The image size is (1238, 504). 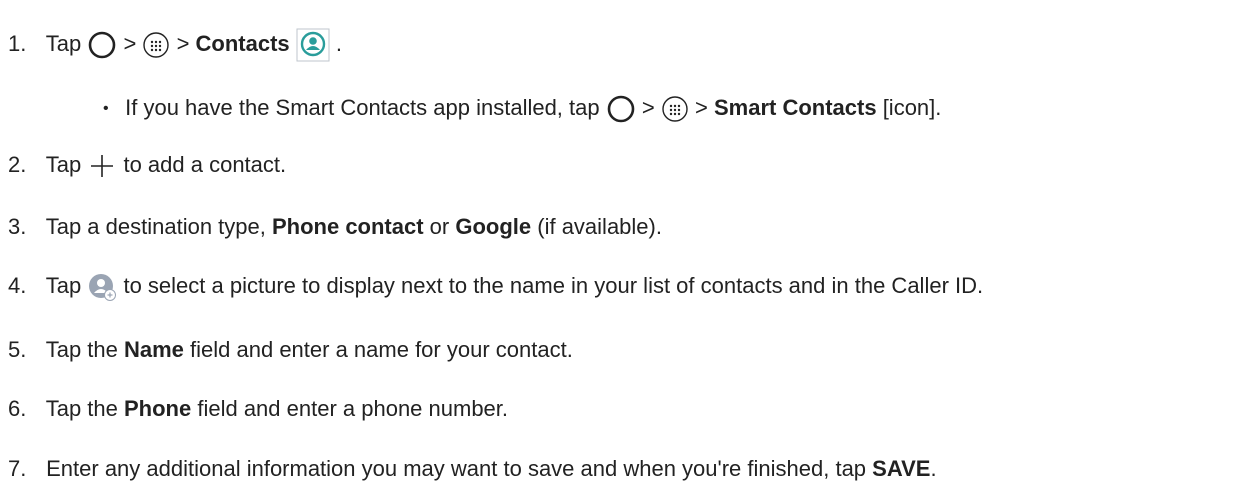 What do you see at coordinates (596, 226) in the screenshot?
I see `step-text: (if available).` at bounding box center [596, 226].